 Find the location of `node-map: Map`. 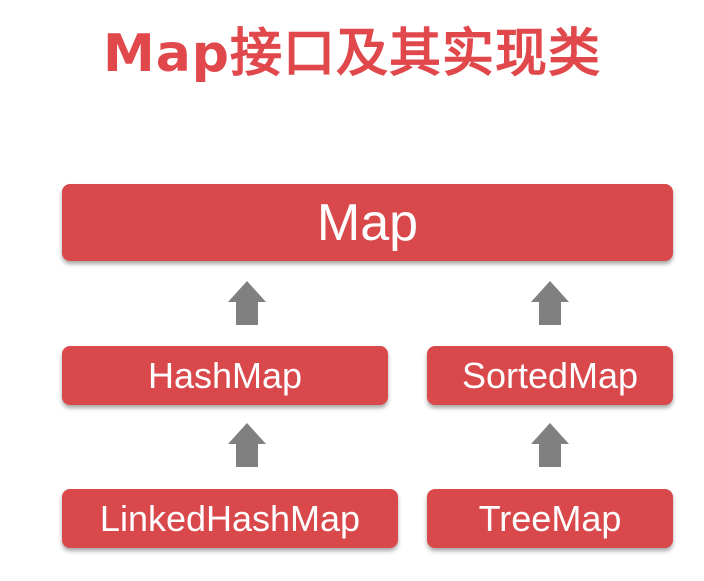

node-map: Map is located at coordinates (367, 222).